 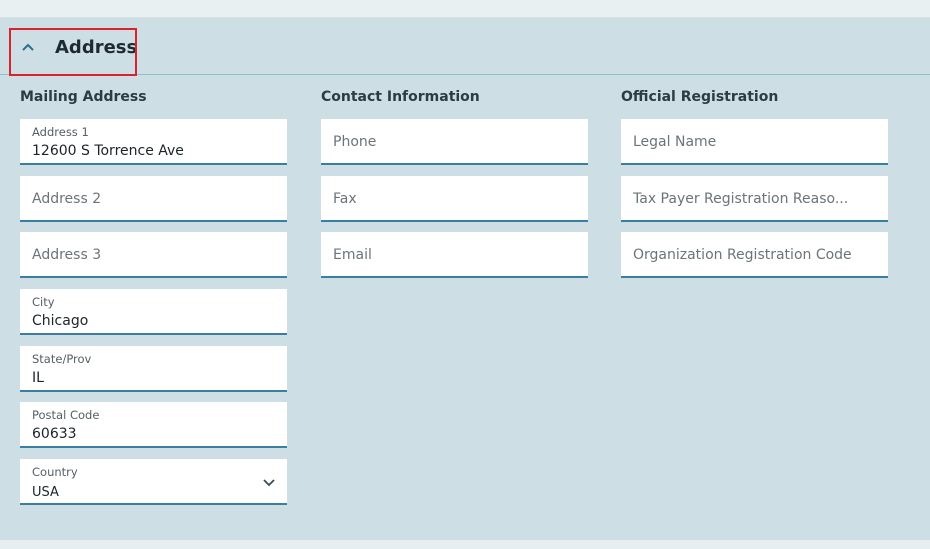 I want to click on address1-value: 12600 S Torrence Ave, so click(x=108, y=151).